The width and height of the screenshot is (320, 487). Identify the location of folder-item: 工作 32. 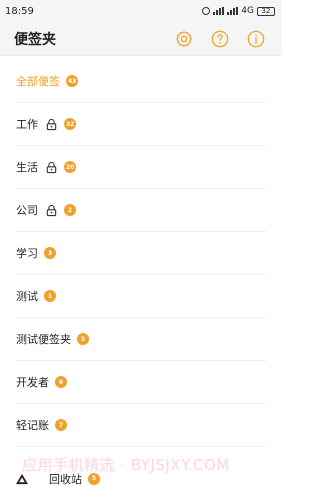
(141, 124).